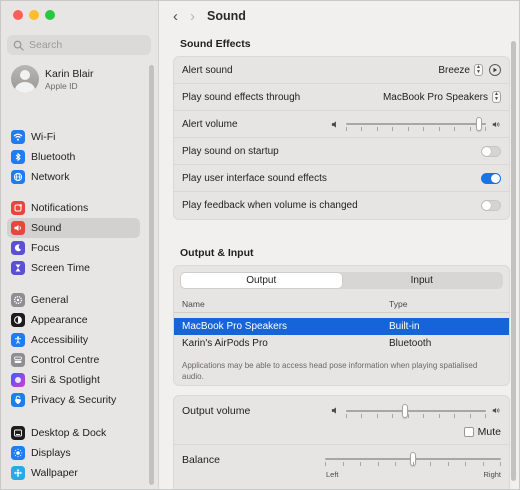 The height and width of the screenshot is (490, 520). Describe the element at coordinates (215, 44) in the screenshot. I see `sound-effects-heading: Sound Effects` at that location.